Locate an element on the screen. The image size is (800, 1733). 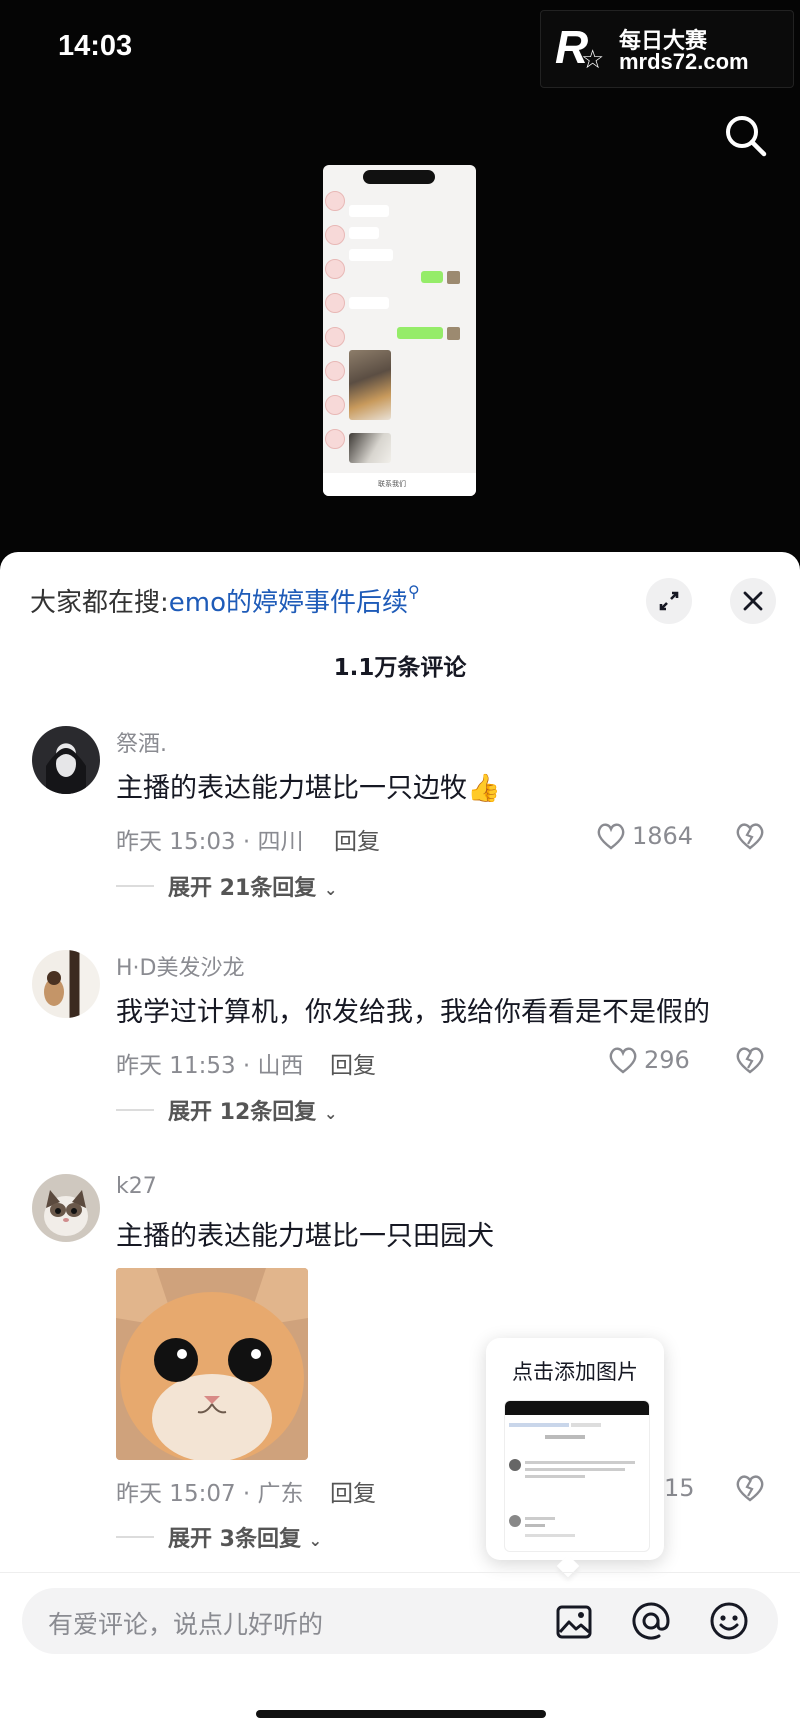
comment-input: 有爱评论，说点儿好听的 is located at coordinates (400, 1621).